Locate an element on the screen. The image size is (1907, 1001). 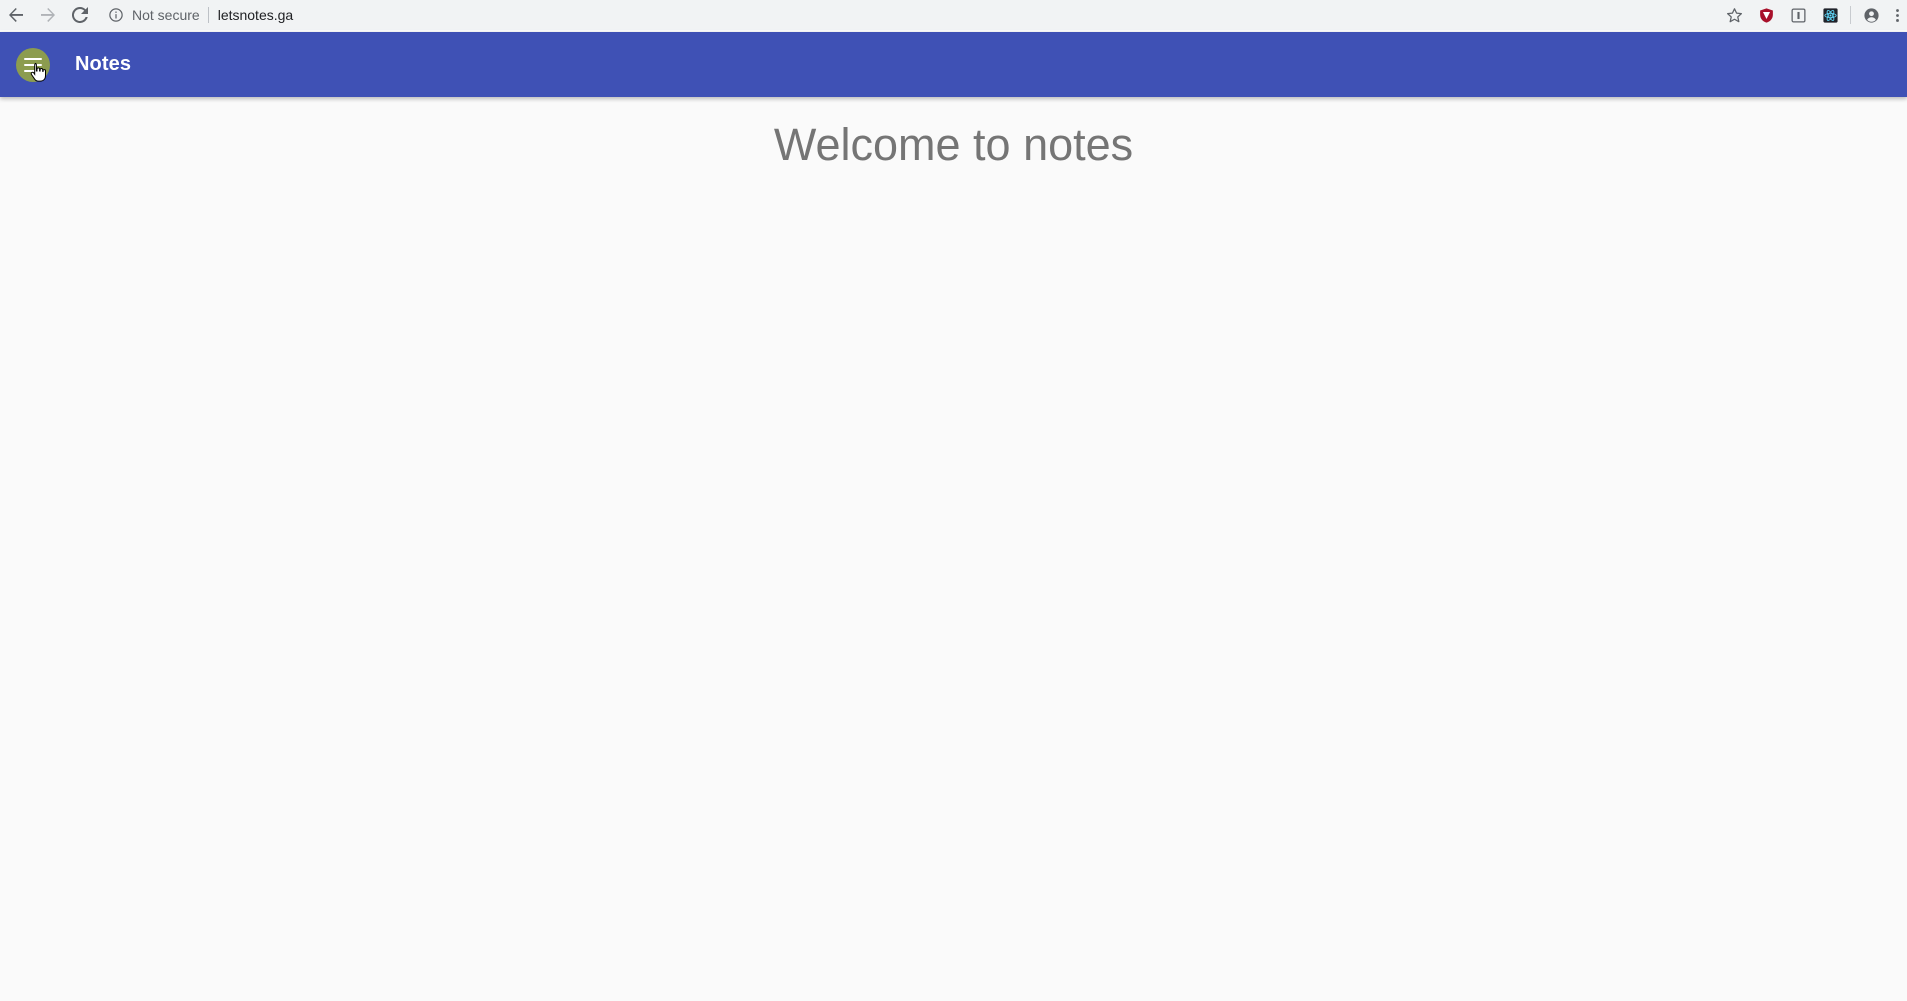
react-extension-button is located at coordinates (1830, 15).